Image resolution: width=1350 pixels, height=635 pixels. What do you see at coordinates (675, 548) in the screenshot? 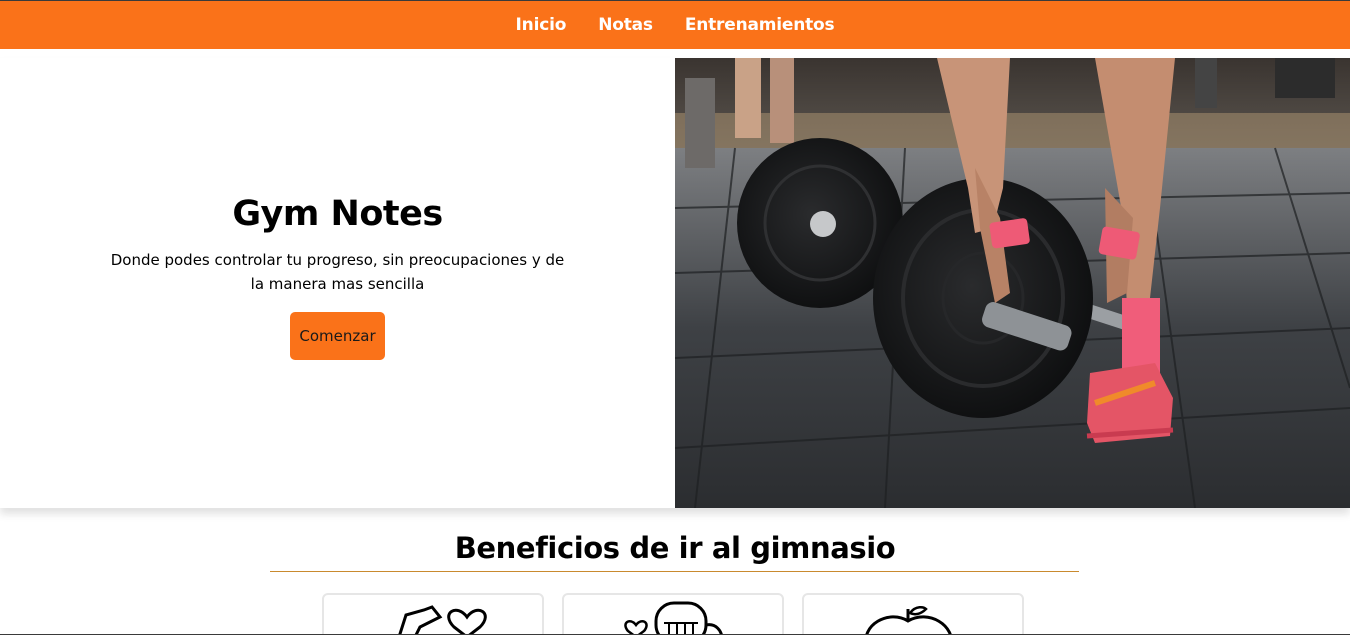
I see `benefits-title: Beneficios de ir al gimnasio` at bounding box center [675, 548].